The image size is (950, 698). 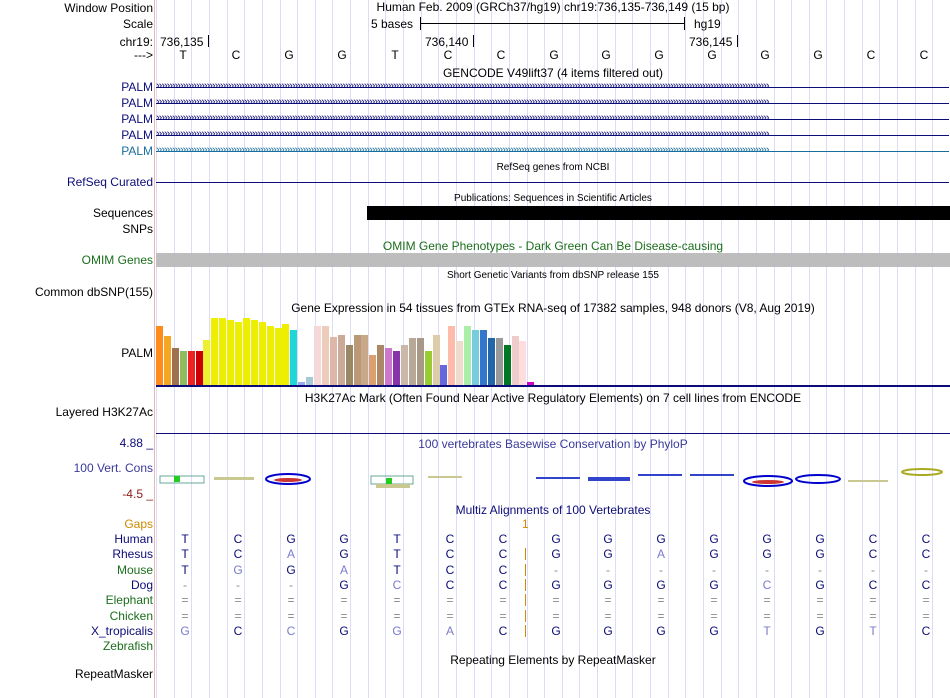 I want to click on multiz-species-label: Dog, so click(x=142, y=585).